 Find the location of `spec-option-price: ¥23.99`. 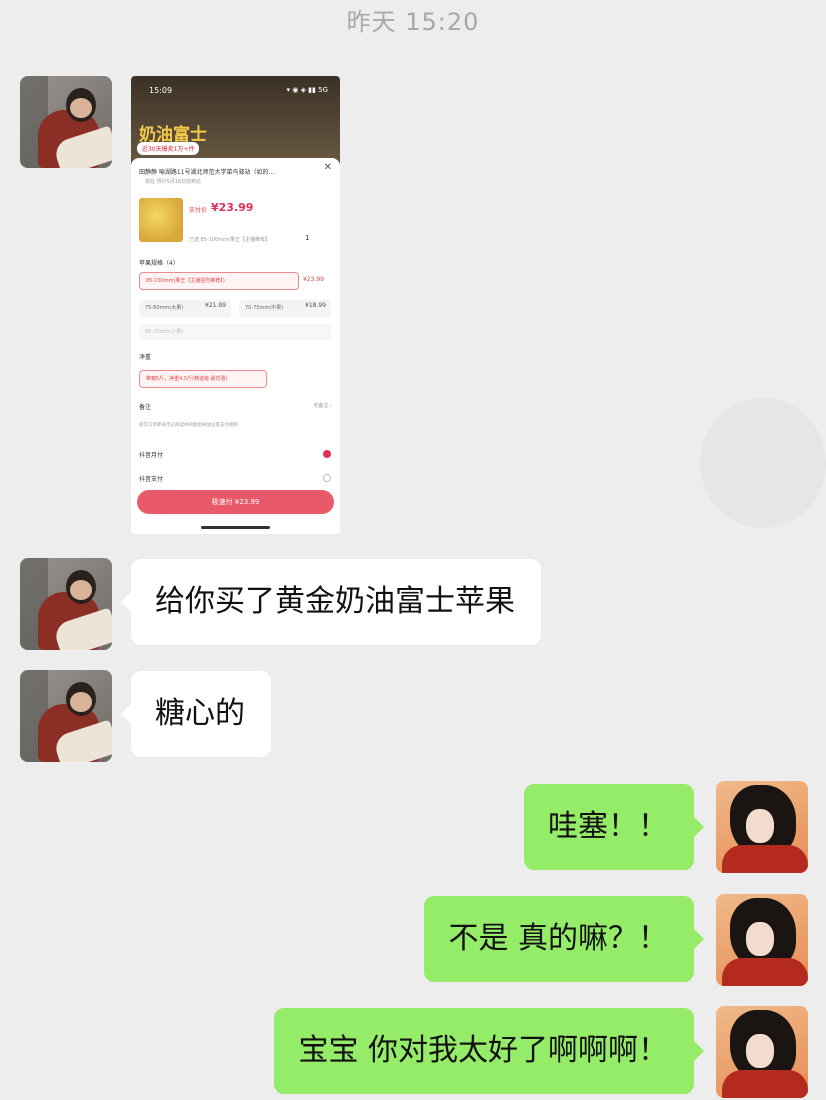

spec-option-price: ¥23.99 is located at coordinates (313, 279).